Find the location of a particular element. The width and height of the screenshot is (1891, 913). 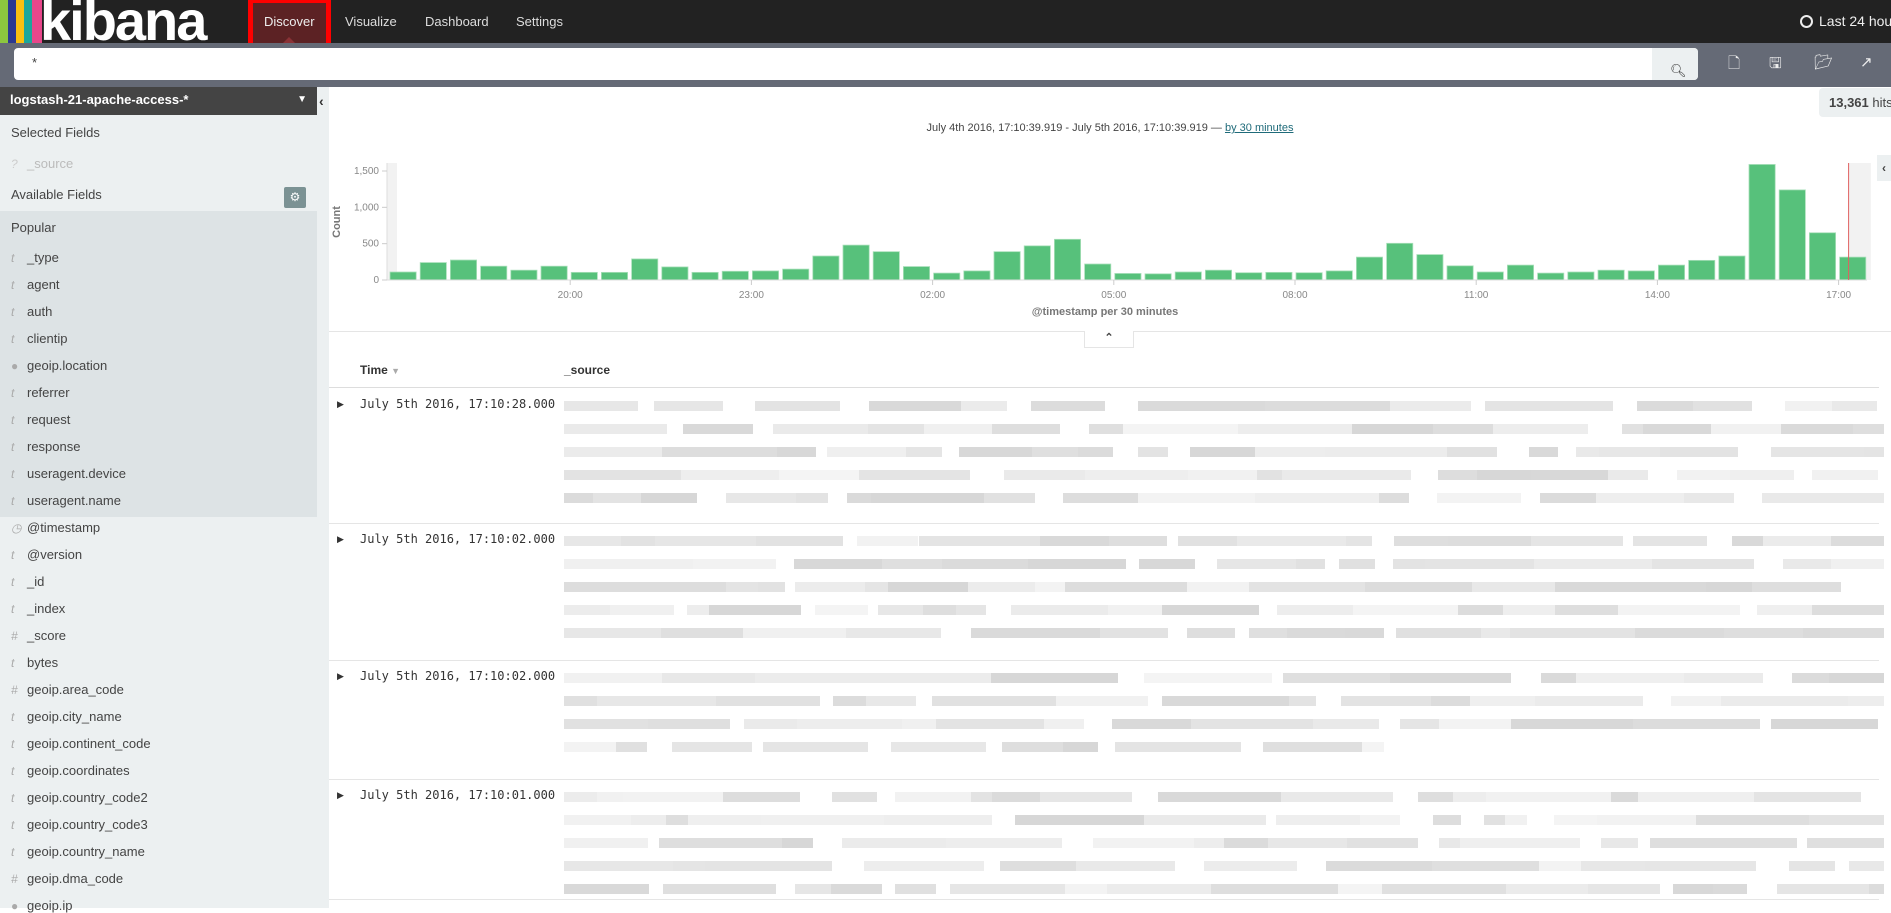

field-item: t agent is located at coordinates (35, 284).